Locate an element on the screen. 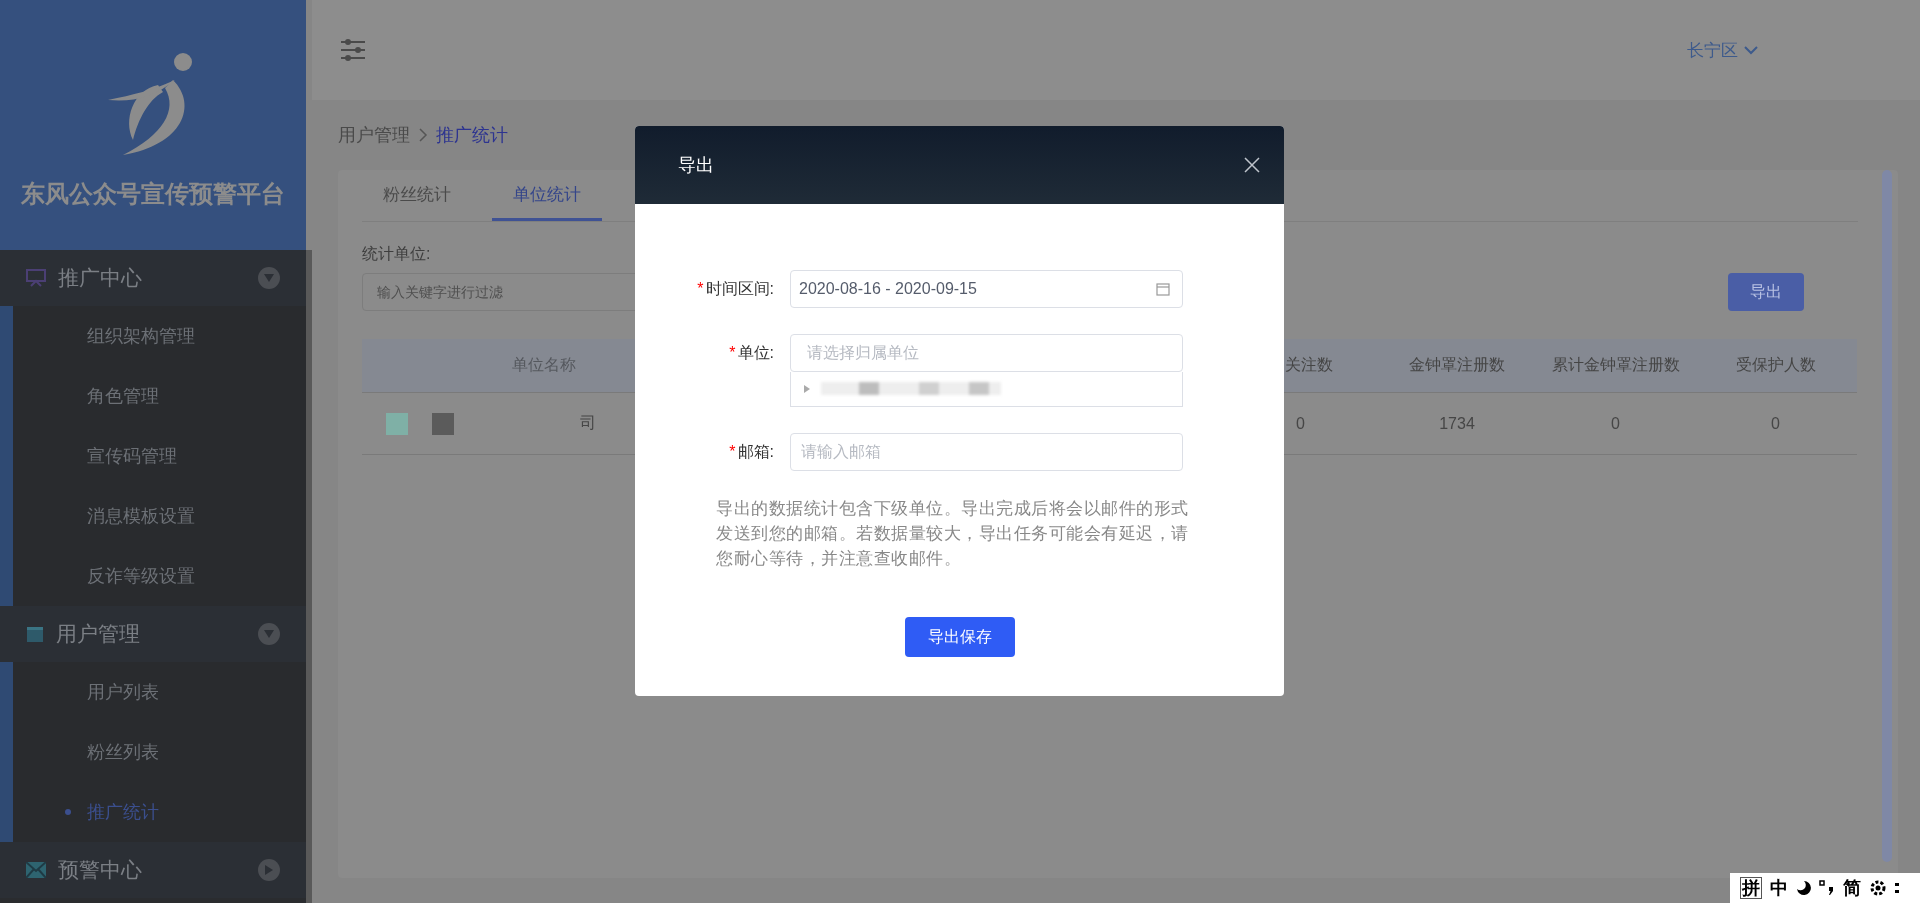  field-label: *单位: is located at coordinates (751, 353).